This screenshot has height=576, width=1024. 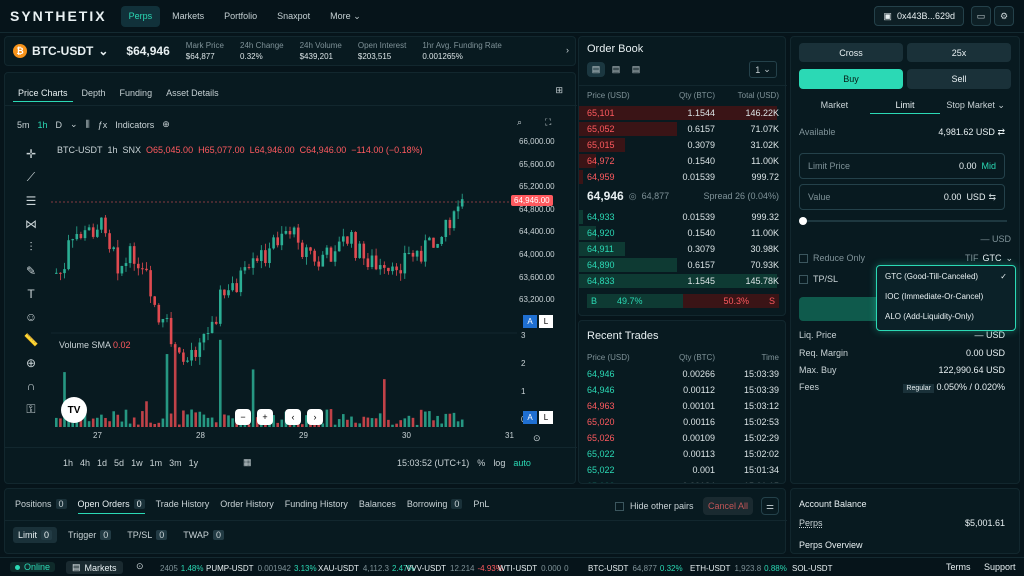 I want to click on volume-log-l: L, so click(x=546, y=417).